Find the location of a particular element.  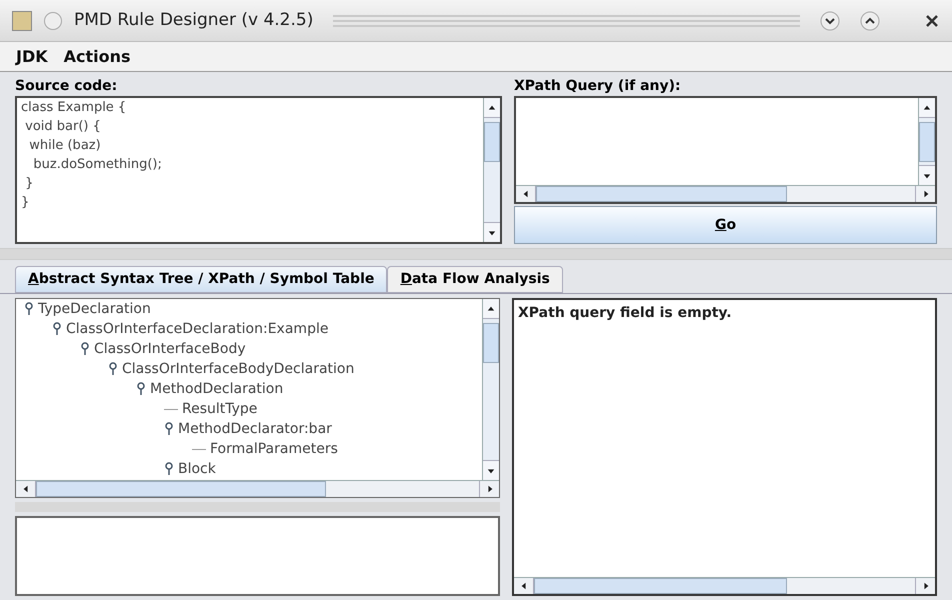

splitter-bar is located at coordinates (476, 254).